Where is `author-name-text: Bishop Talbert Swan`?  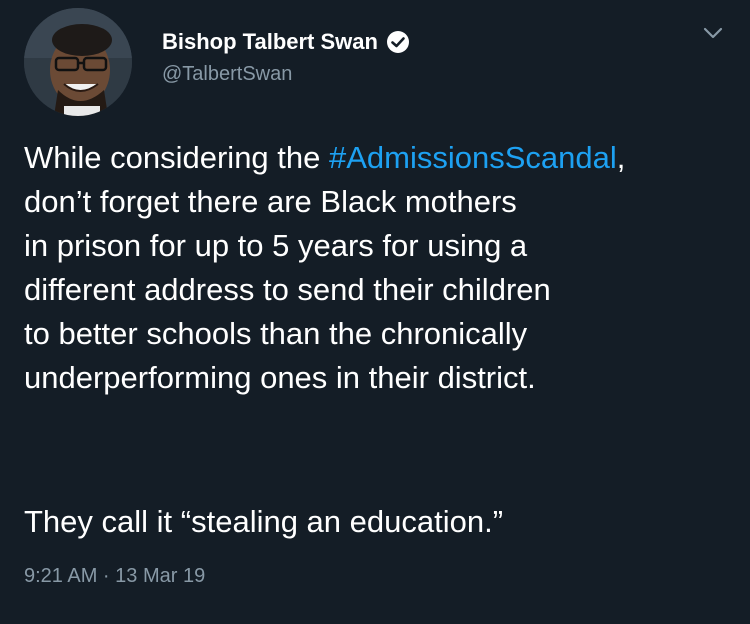
author-name-text: Bishop Talbert Swan is located at coordinates (270, 41).